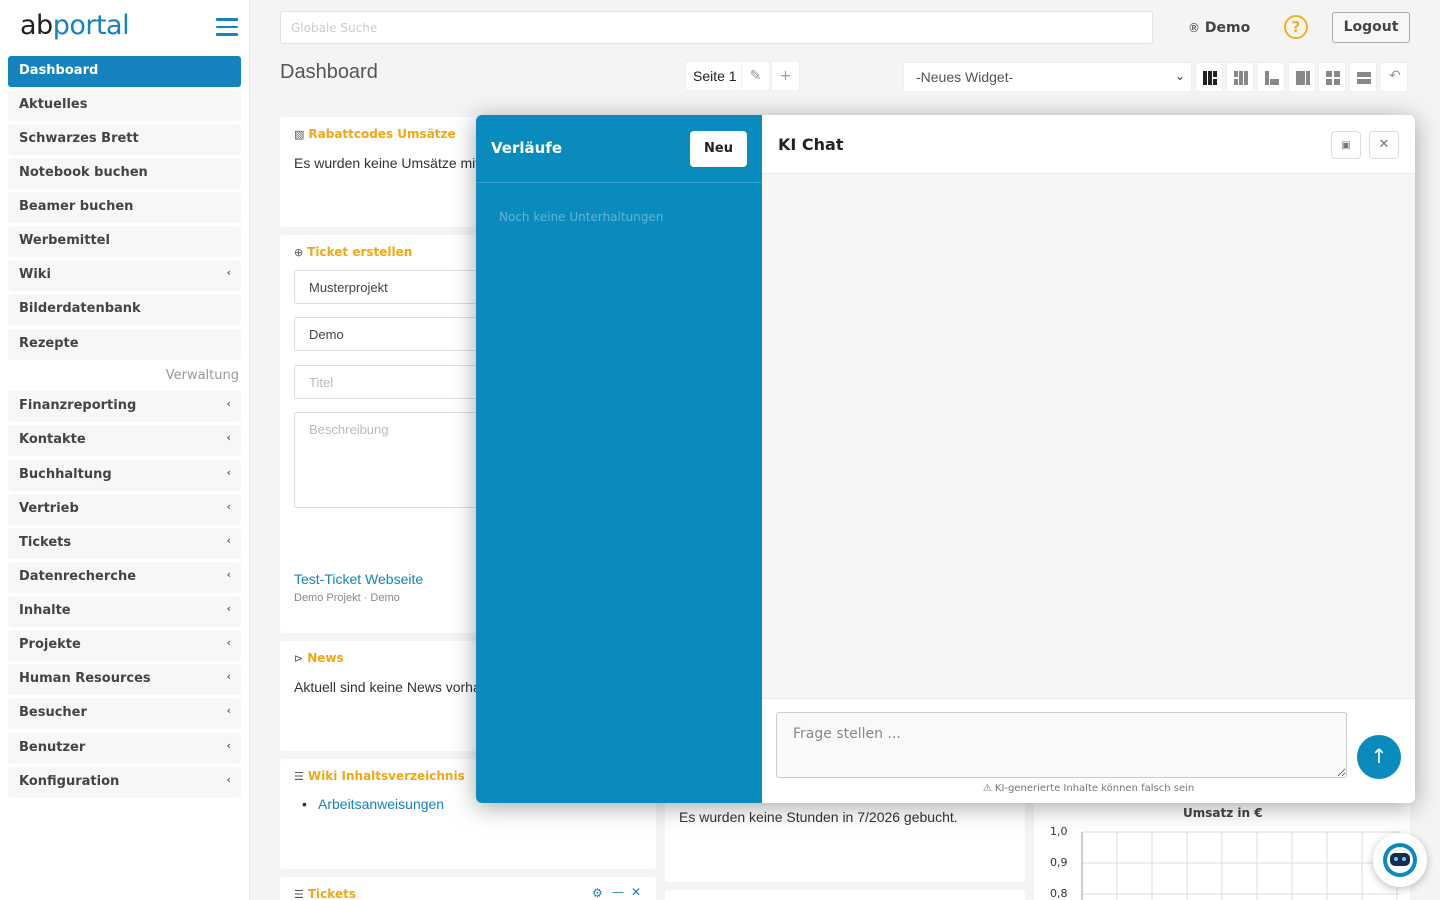 Image resolution: width=1440 pixels, height=900 pixels. What do you see at coordinates (394, 460) in the screenshot?
I see `description-field: Beschreibung` at bounding box center [394, 460].